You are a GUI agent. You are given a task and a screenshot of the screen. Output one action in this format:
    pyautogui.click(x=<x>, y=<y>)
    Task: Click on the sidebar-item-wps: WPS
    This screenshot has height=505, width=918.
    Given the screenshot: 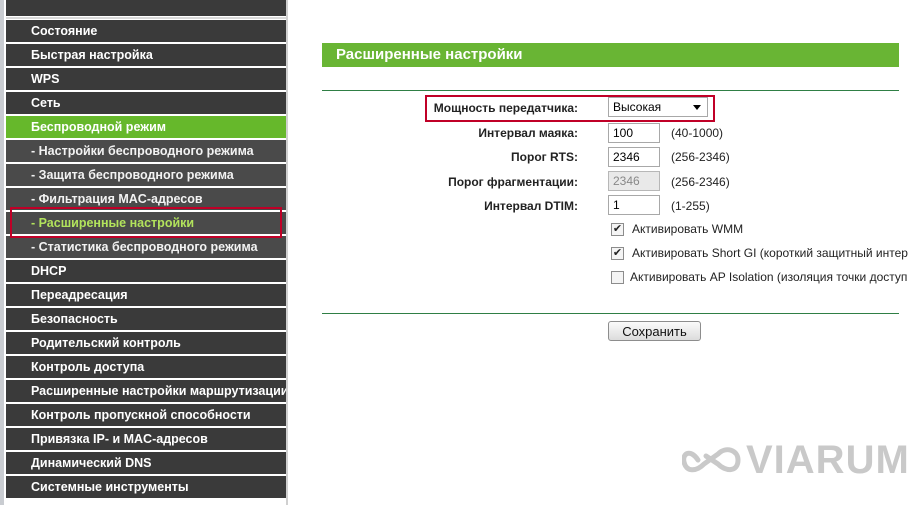 What is the action you would take?
    pyautogui.click(x=146, y=79)
    